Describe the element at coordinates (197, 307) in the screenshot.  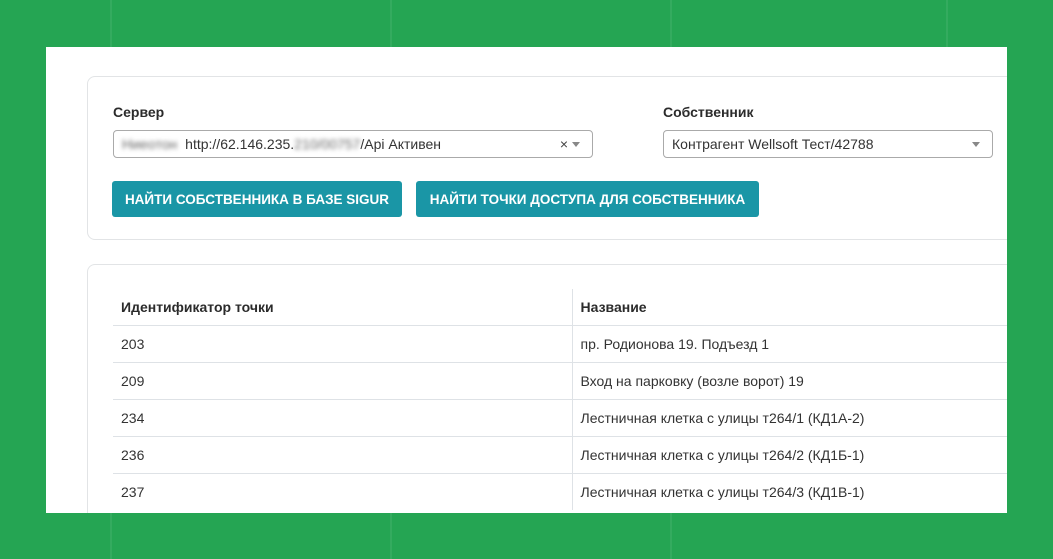
I see `column-header-id: Идентификатор точки` at that location.